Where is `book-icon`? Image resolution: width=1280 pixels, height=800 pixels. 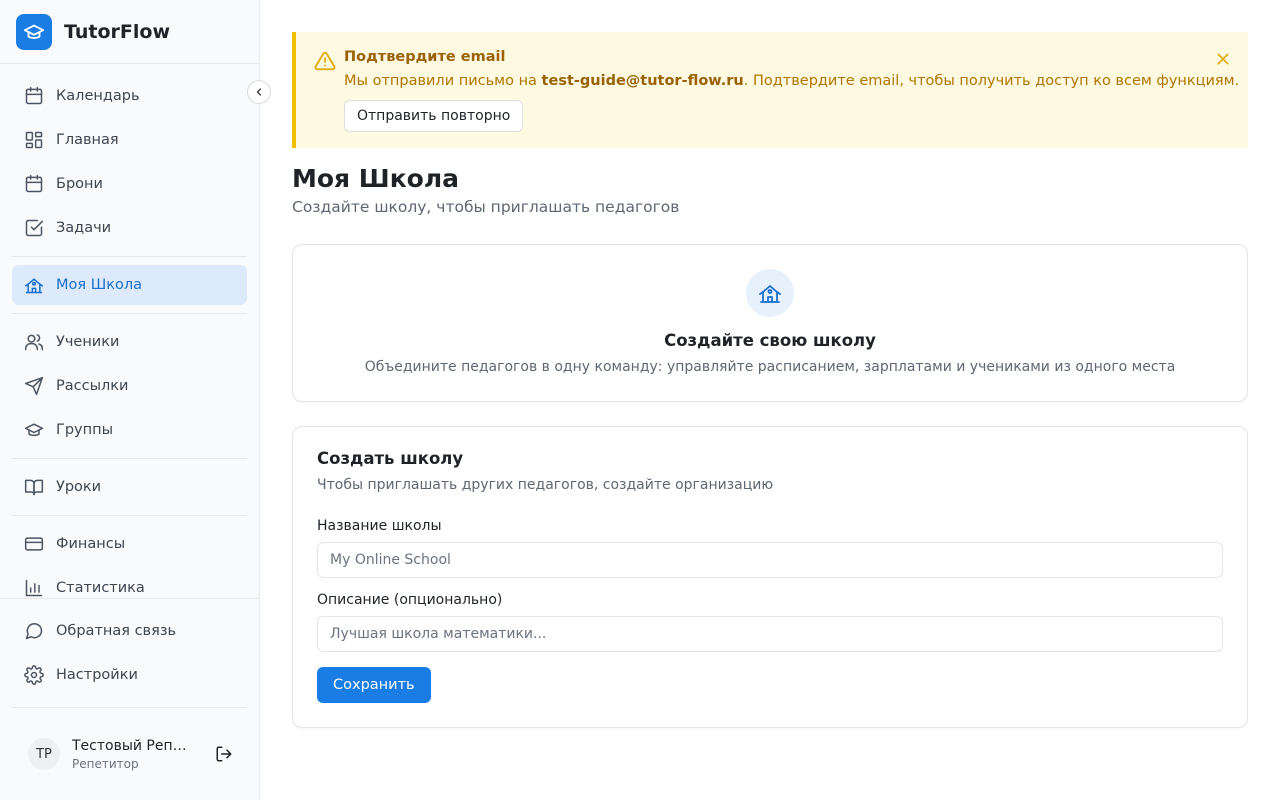
book-icon is located at coordinates (34, 487).